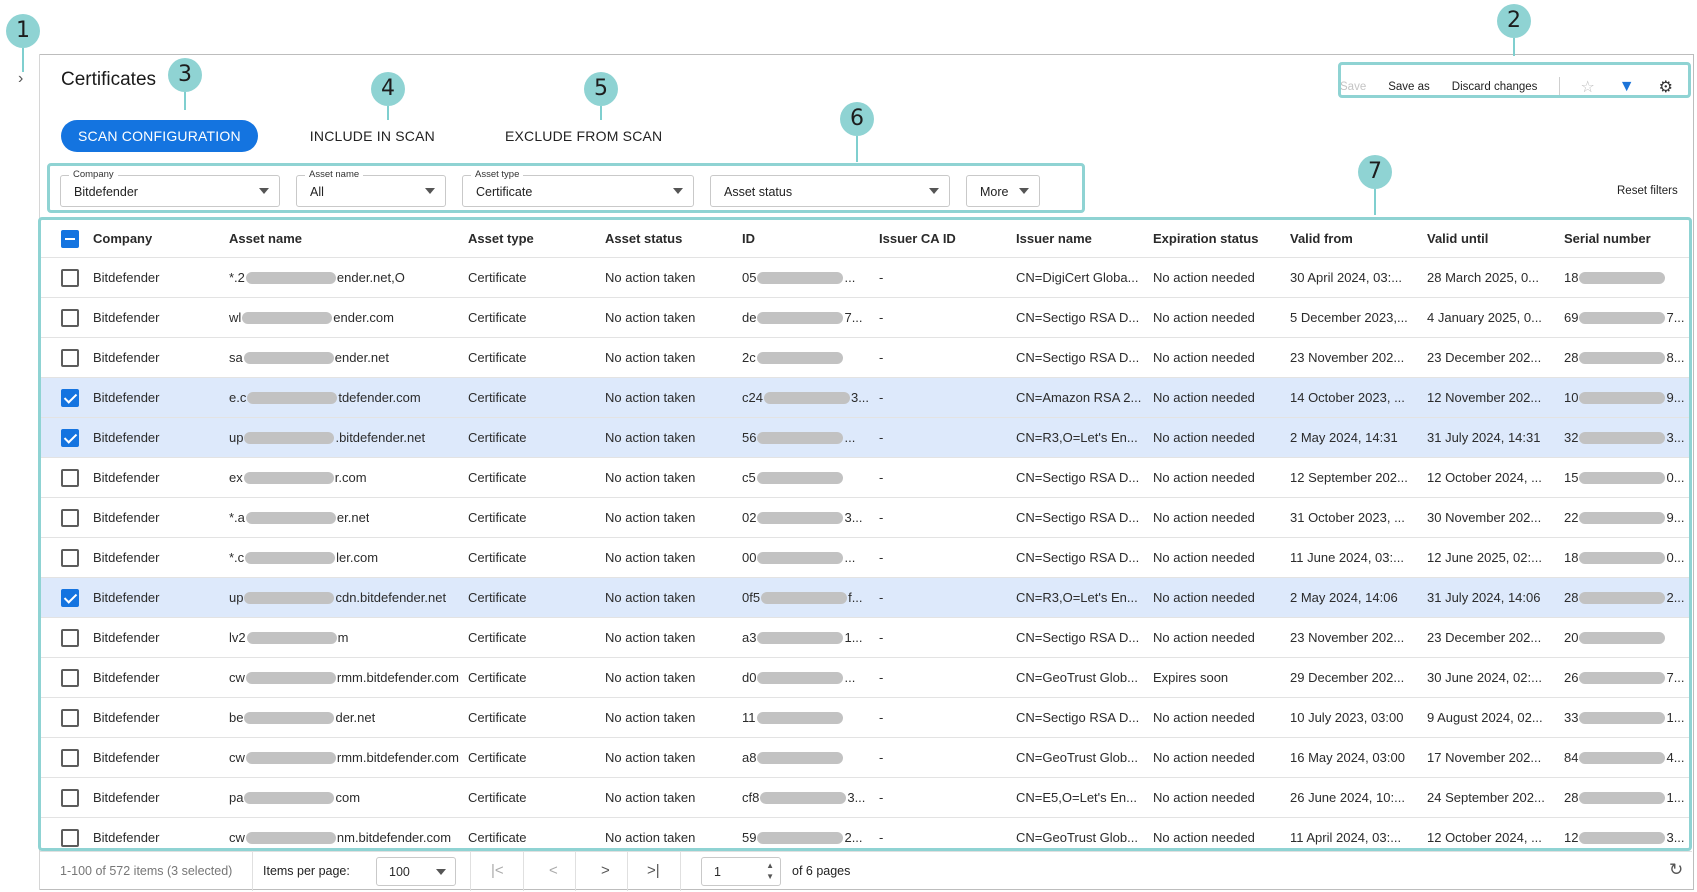 This screenshot has height=892, width=1697. I want to click on items-per-page-select: 100, so click(416, 871).